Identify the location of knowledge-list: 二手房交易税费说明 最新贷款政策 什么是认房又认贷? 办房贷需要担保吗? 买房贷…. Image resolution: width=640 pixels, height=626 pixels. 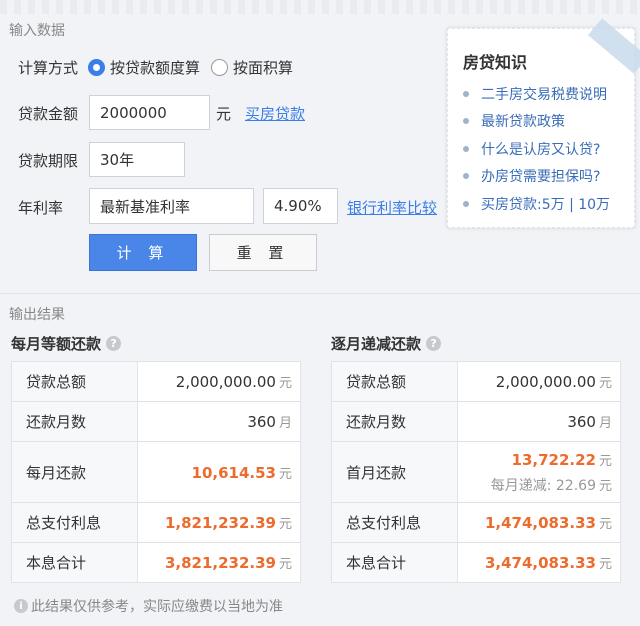
(536, 149).